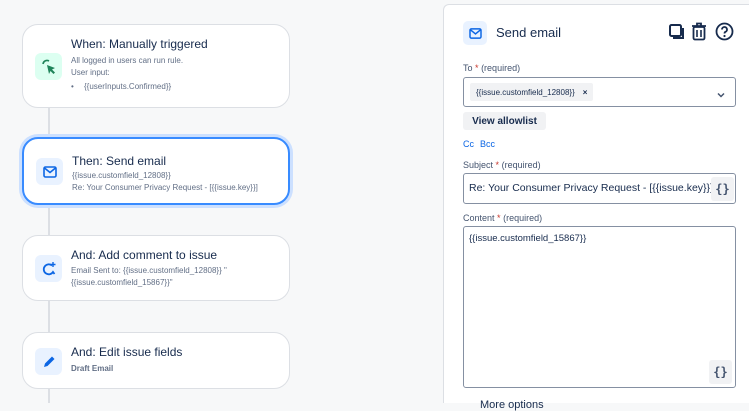 The image size is (749, 411). Describe the element at coordinates (90, 72) in the screenshot. I see `card-desc: User input:` at that location.